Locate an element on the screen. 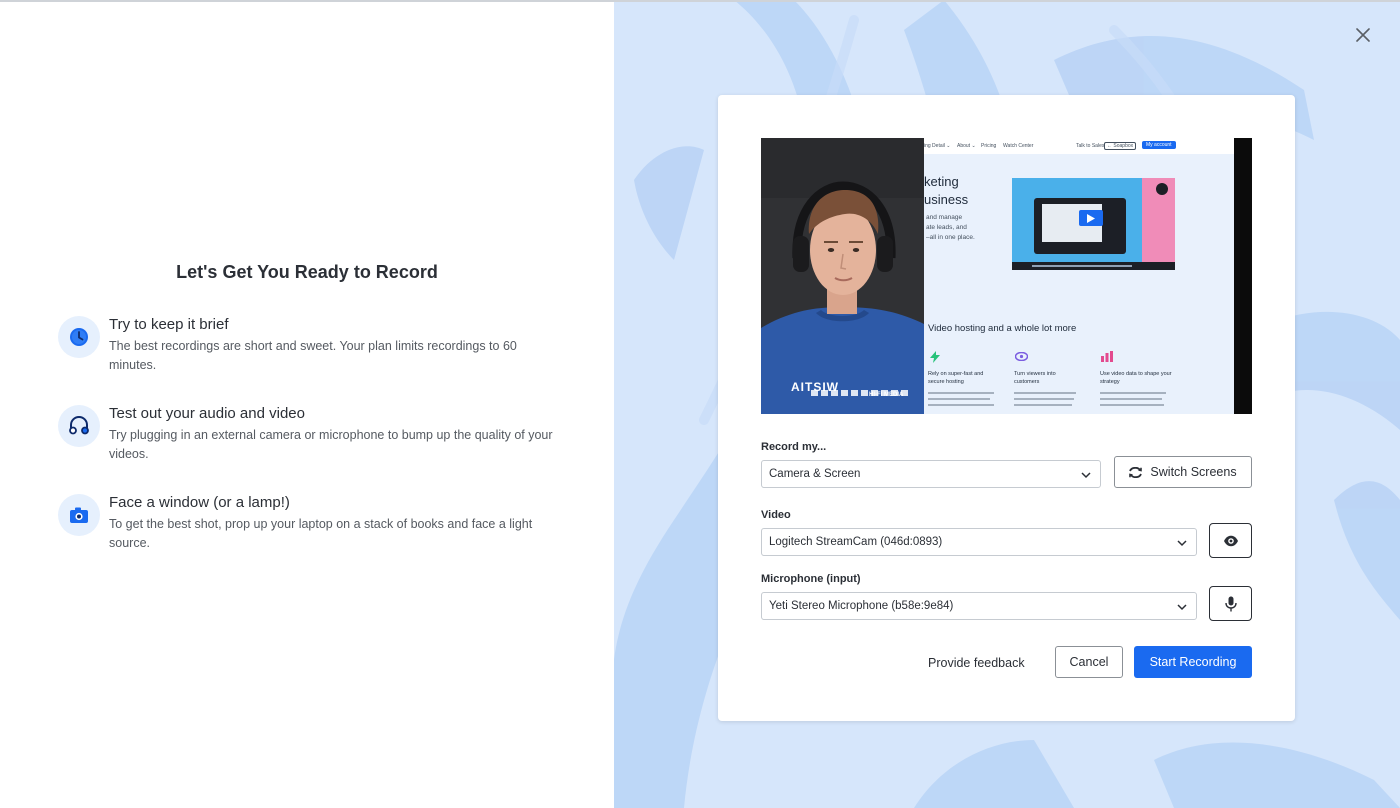 This screenshot has width=1400, height=808. switch-screens-button: Switch Screens is located at coordinates (1183, 472).